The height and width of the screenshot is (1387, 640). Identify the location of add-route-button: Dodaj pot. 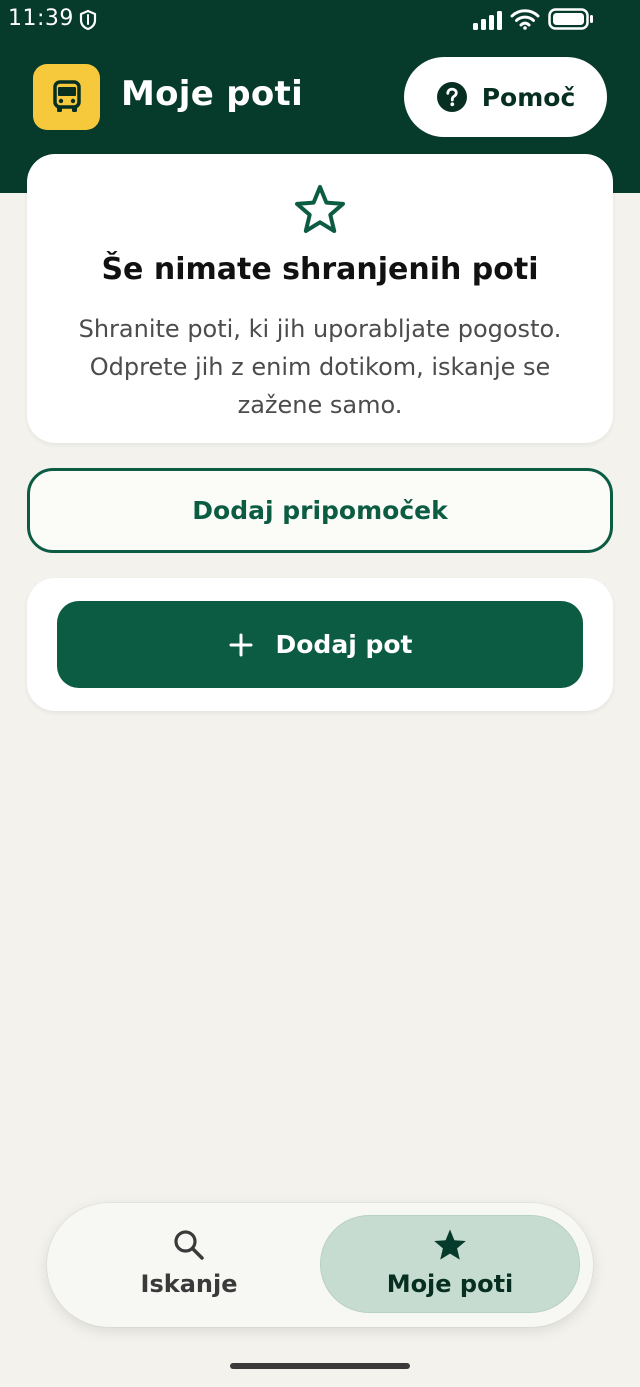
(320, 644).